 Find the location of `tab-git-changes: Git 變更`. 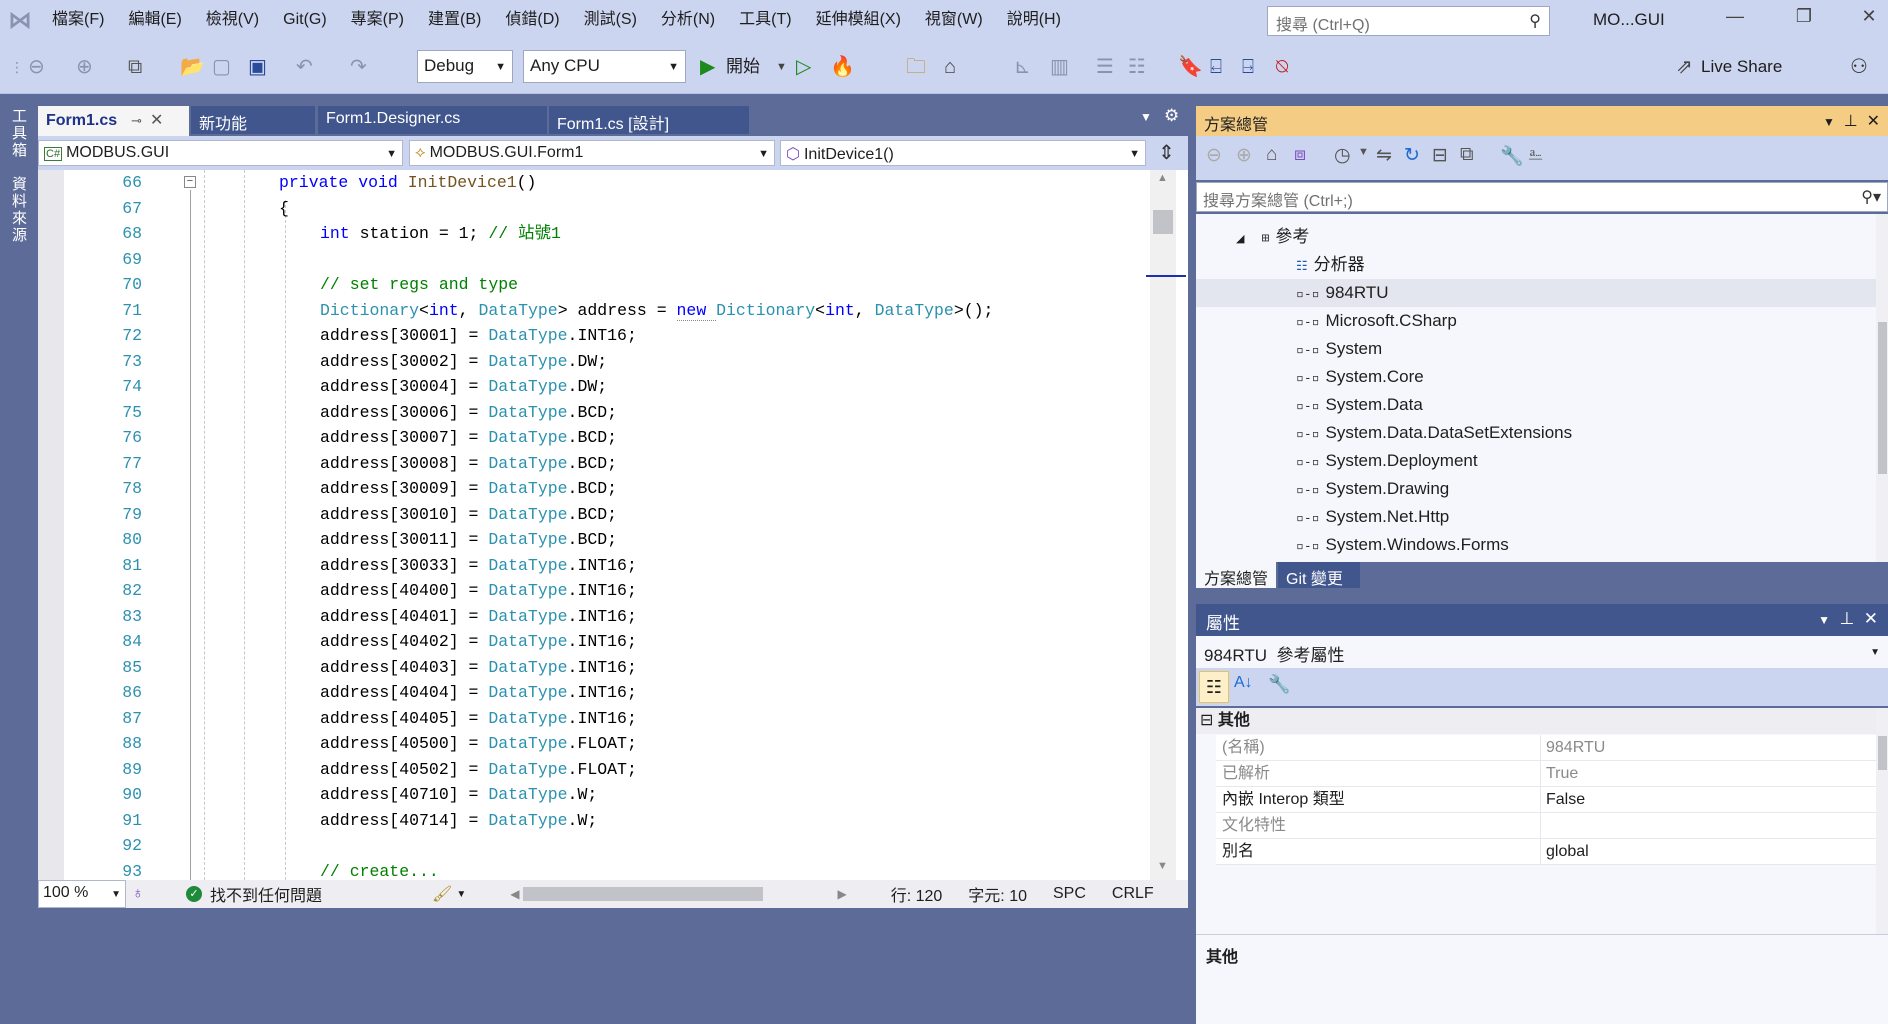

tab-git-changes: Git 變更 is located at coordinates (1319, 575).